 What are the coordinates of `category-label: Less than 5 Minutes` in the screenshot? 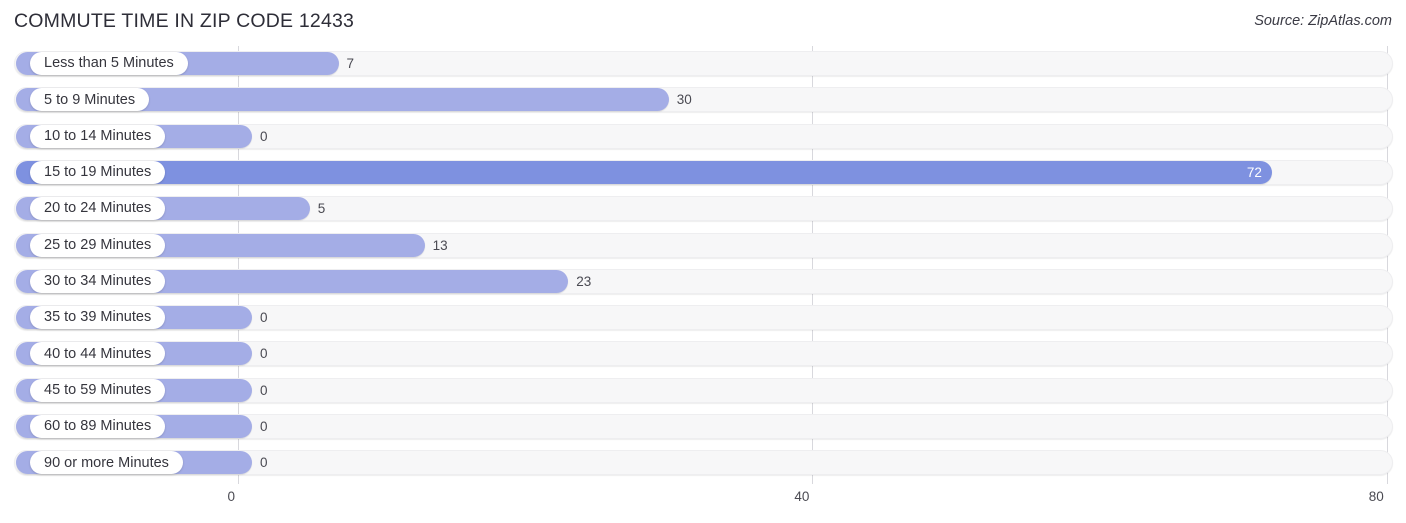 It's located at (109, 63).